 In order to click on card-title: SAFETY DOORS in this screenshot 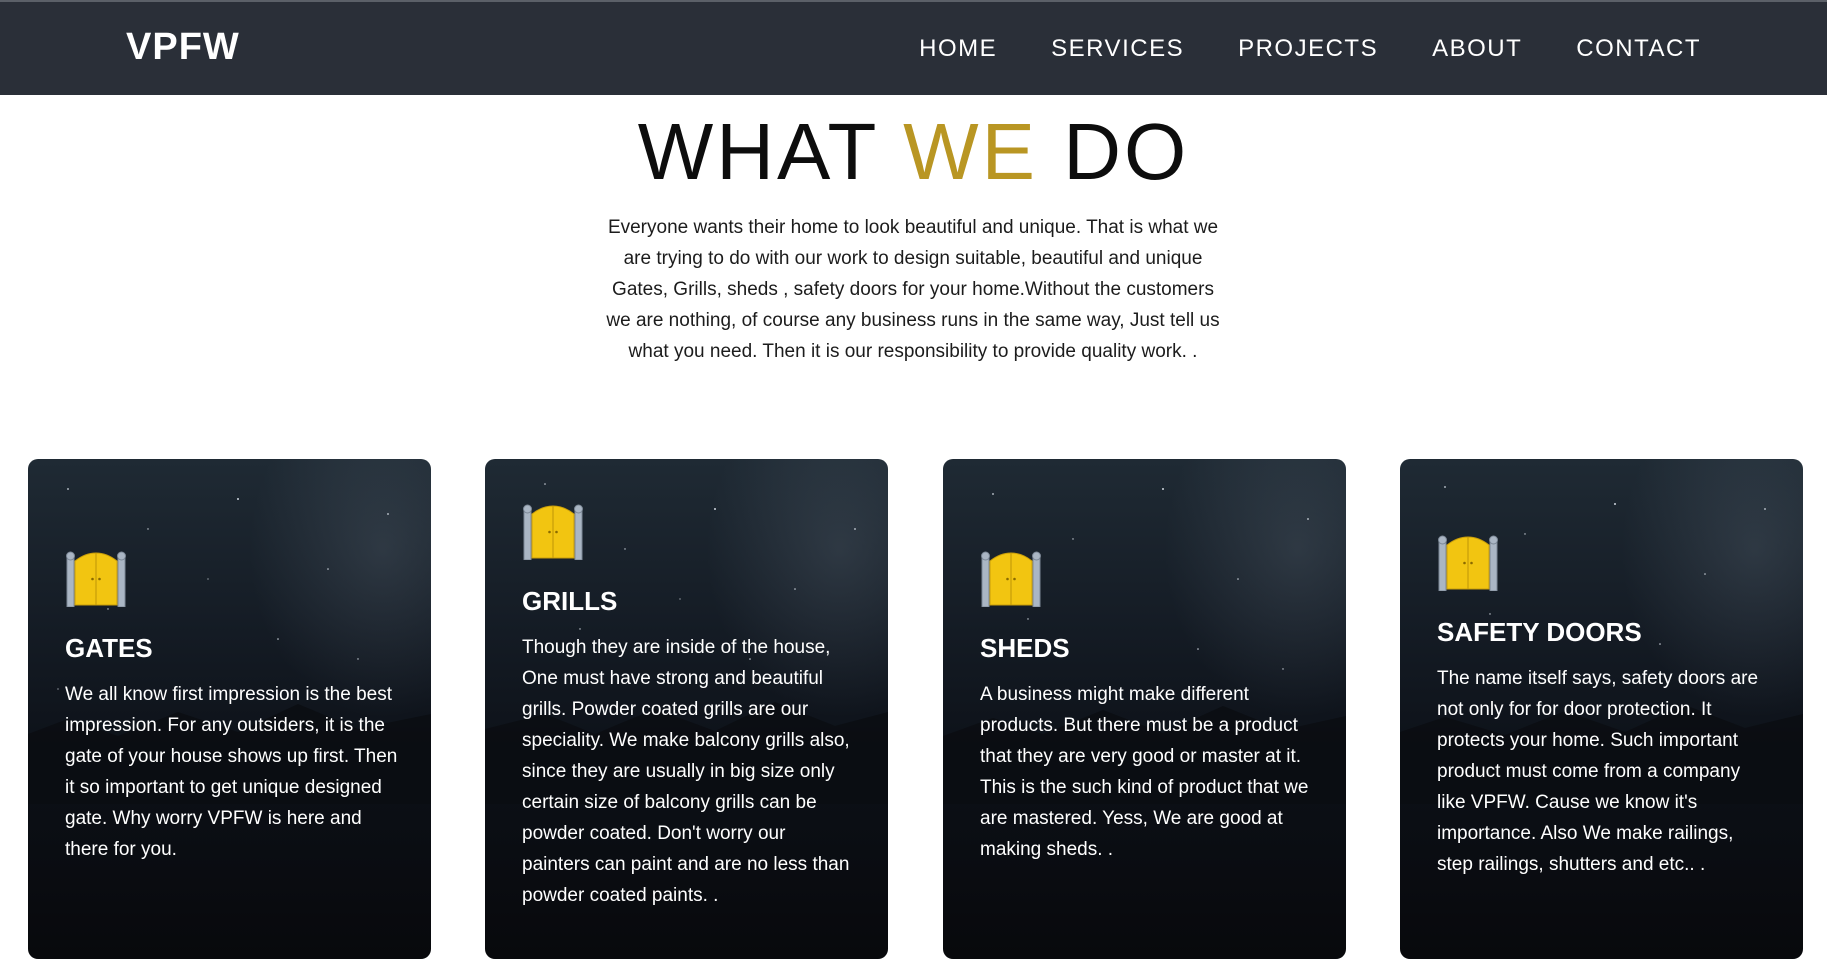, I will do `click(1539, 632)`.